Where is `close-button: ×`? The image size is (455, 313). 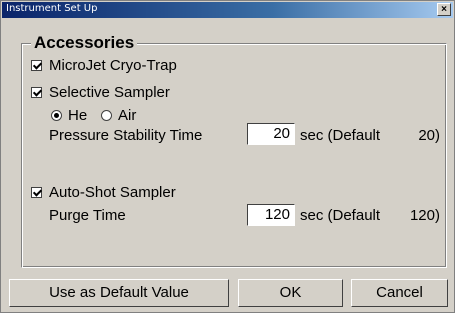 close-button: × is located at coordinates (444, 9).